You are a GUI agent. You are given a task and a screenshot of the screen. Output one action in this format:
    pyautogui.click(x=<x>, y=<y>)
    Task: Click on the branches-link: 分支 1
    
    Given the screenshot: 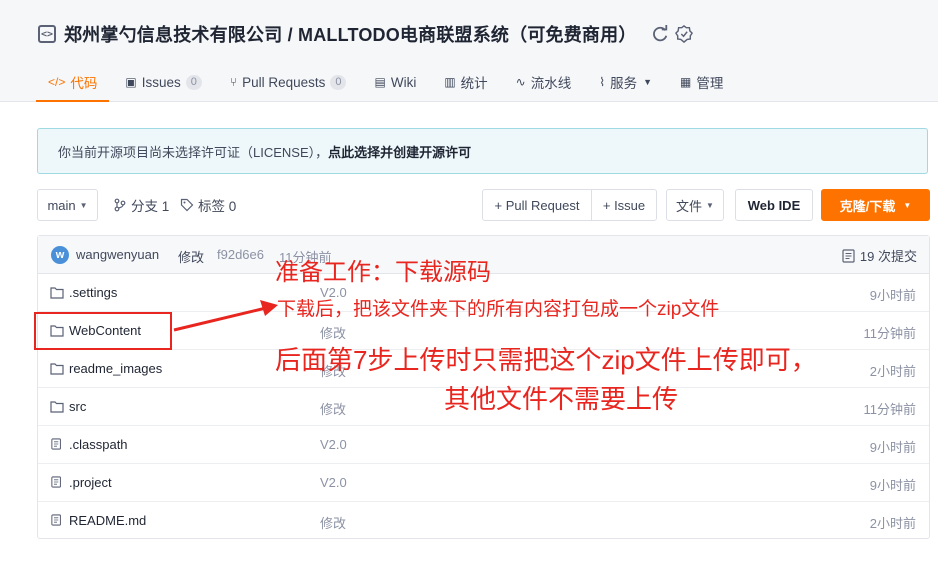 What is the action you would take?
    pyautogui.click(x=141, y=205)
    